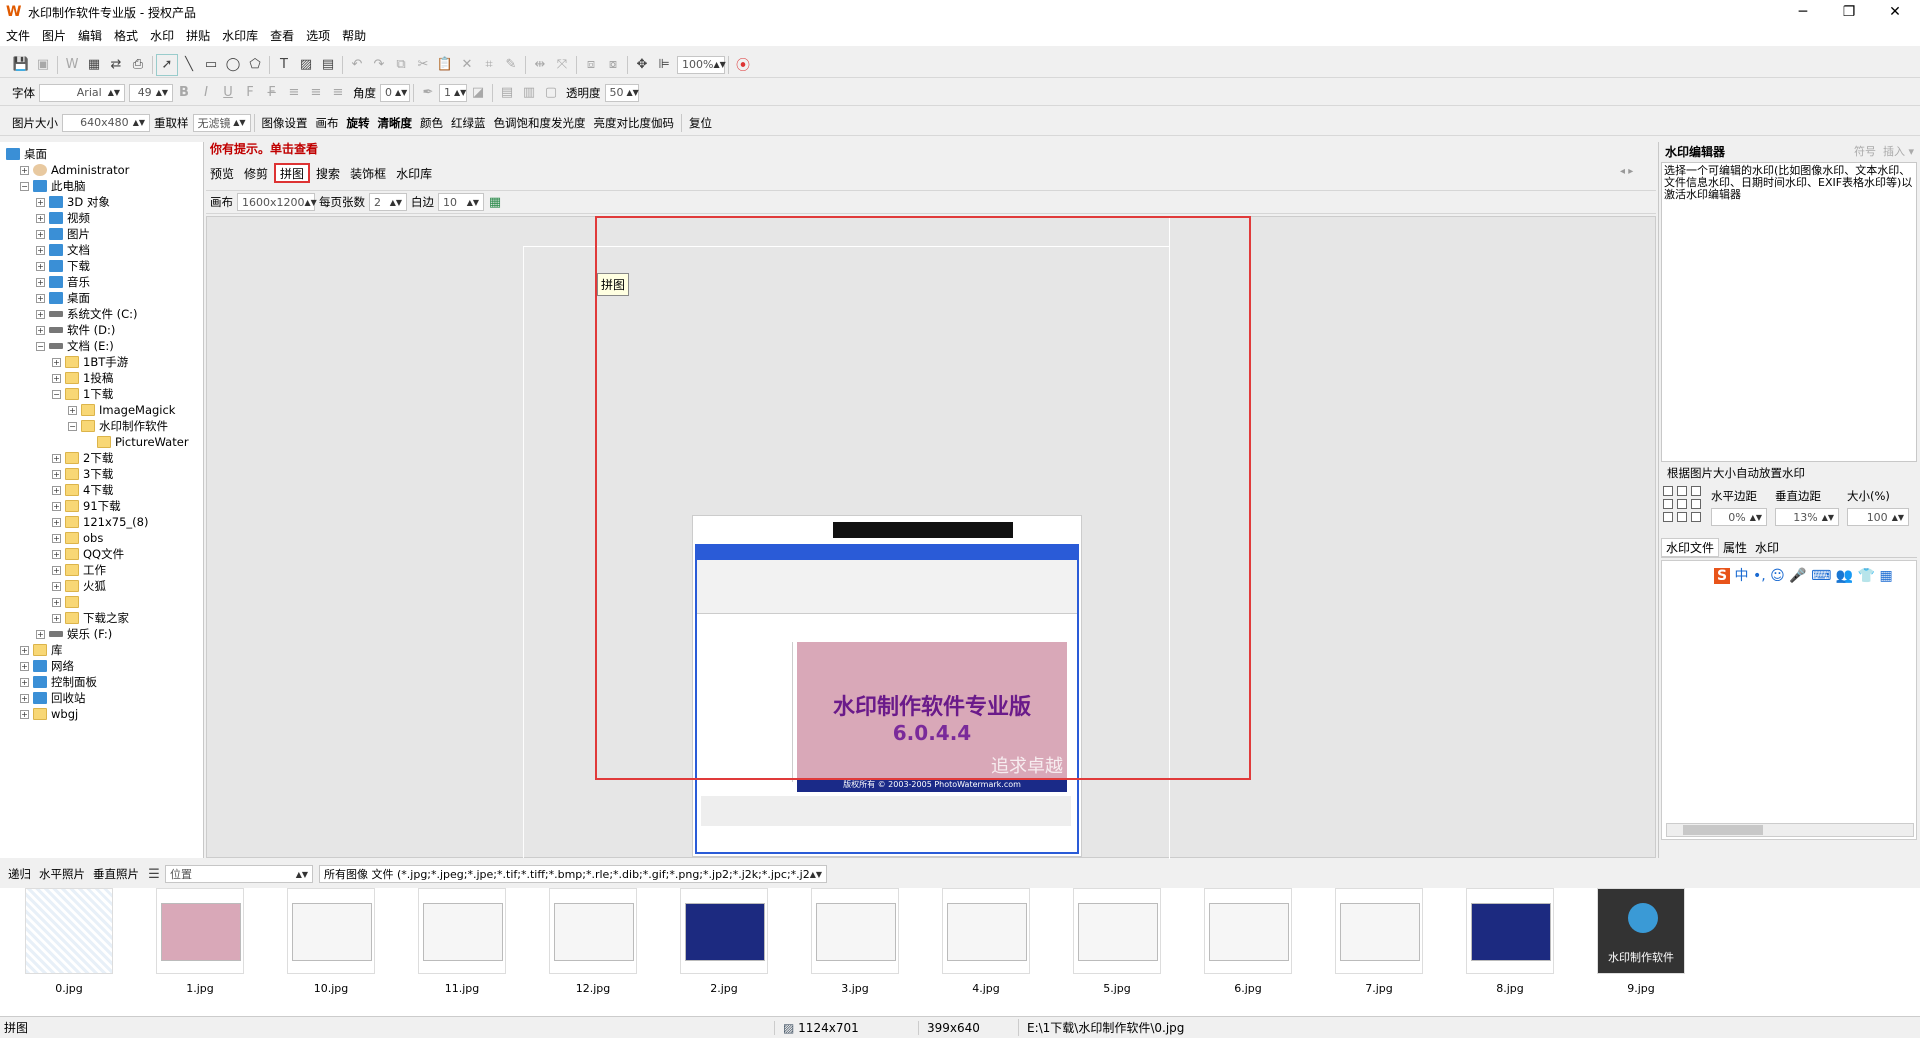  Describe the element at coordinates (467, 65) in the screenshot. I see `delete-icon: ✕` at that location.